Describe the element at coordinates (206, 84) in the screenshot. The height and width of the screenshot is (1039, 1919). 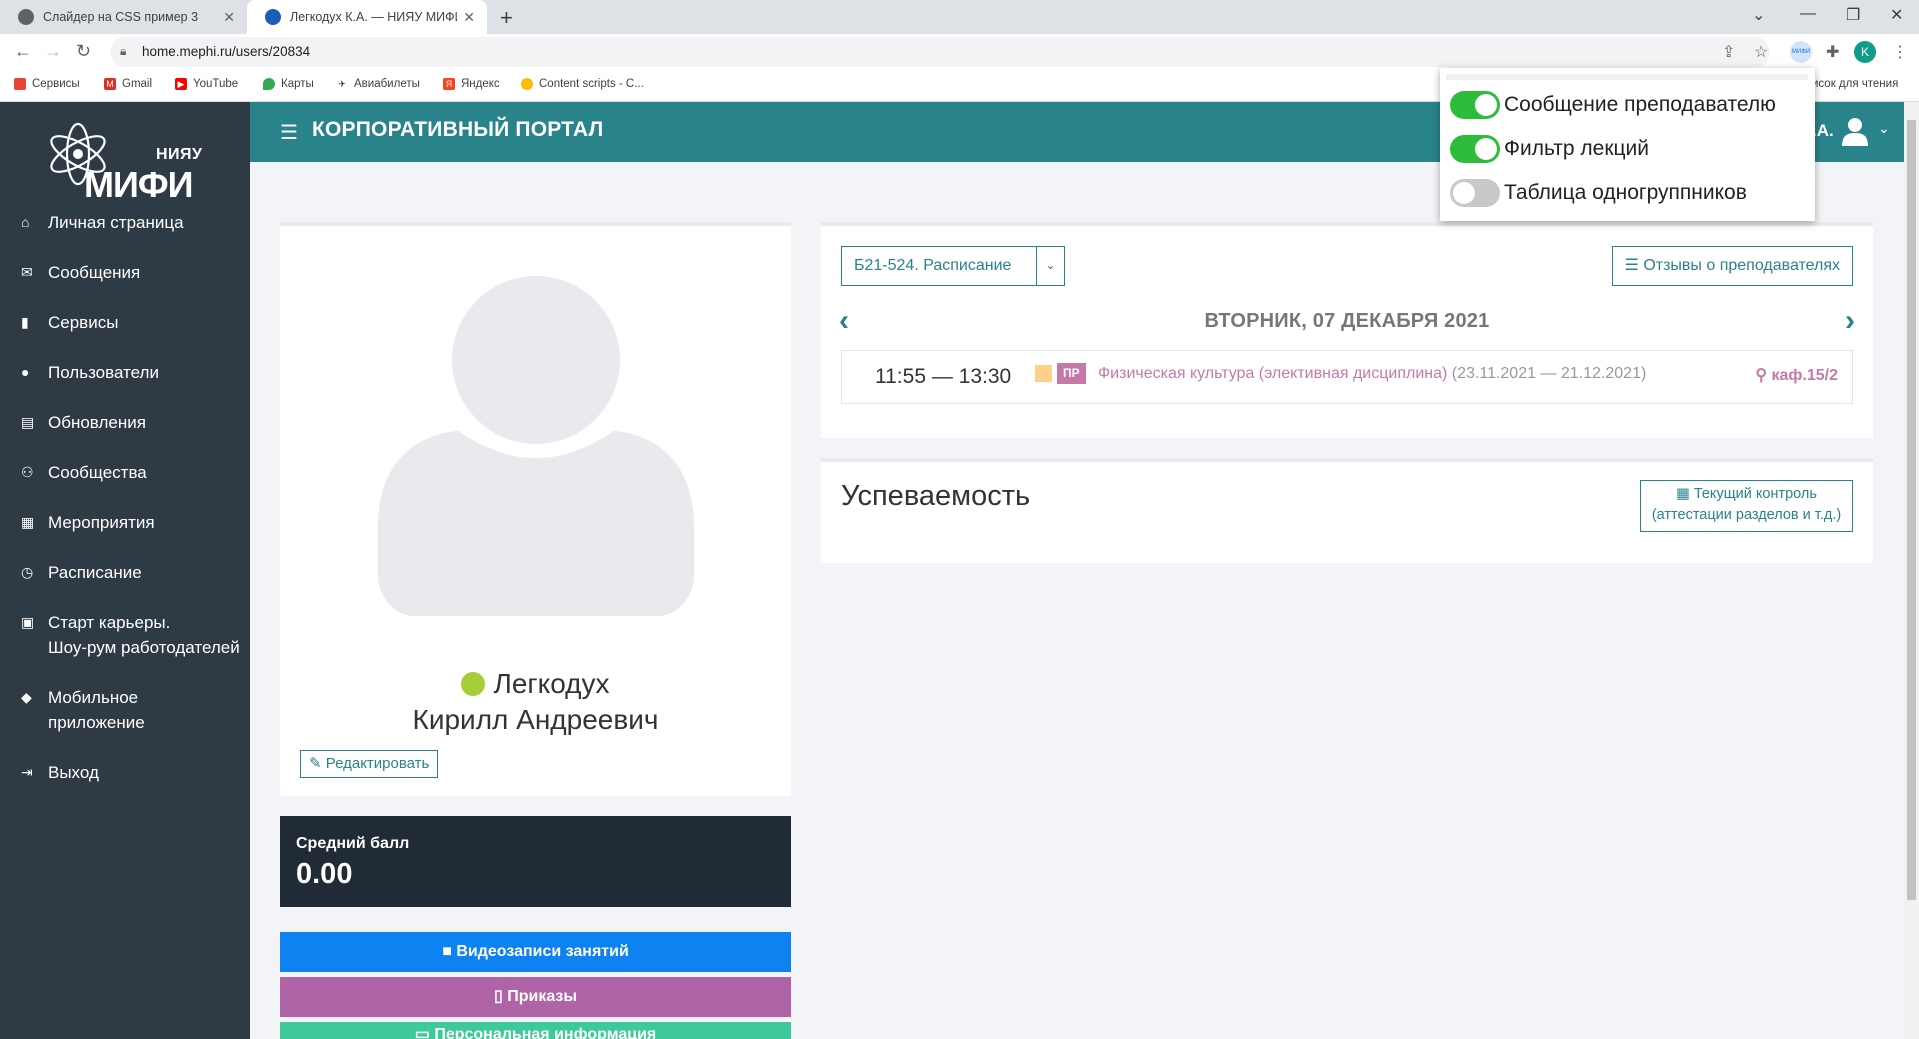
I see `bookmark-youtube: ▶ YouTube` at that location.